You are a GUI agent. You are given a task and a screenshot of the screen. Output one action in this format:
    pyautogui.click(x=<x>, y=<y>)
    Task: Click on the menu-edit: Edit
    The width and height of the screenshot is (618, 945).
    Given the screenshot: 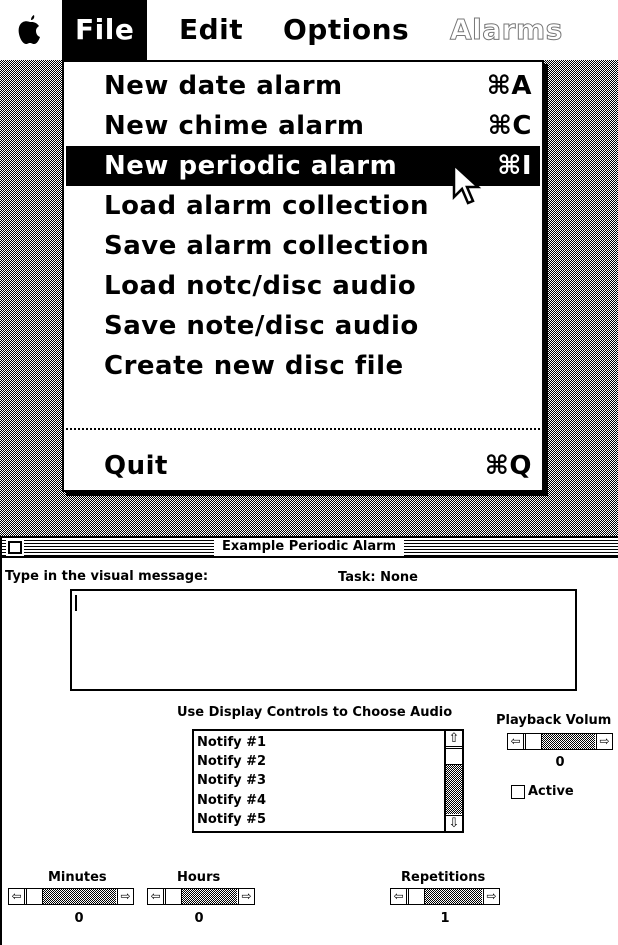 What is the action you would take?
    pyautogui.click(x=211, y=30)
    